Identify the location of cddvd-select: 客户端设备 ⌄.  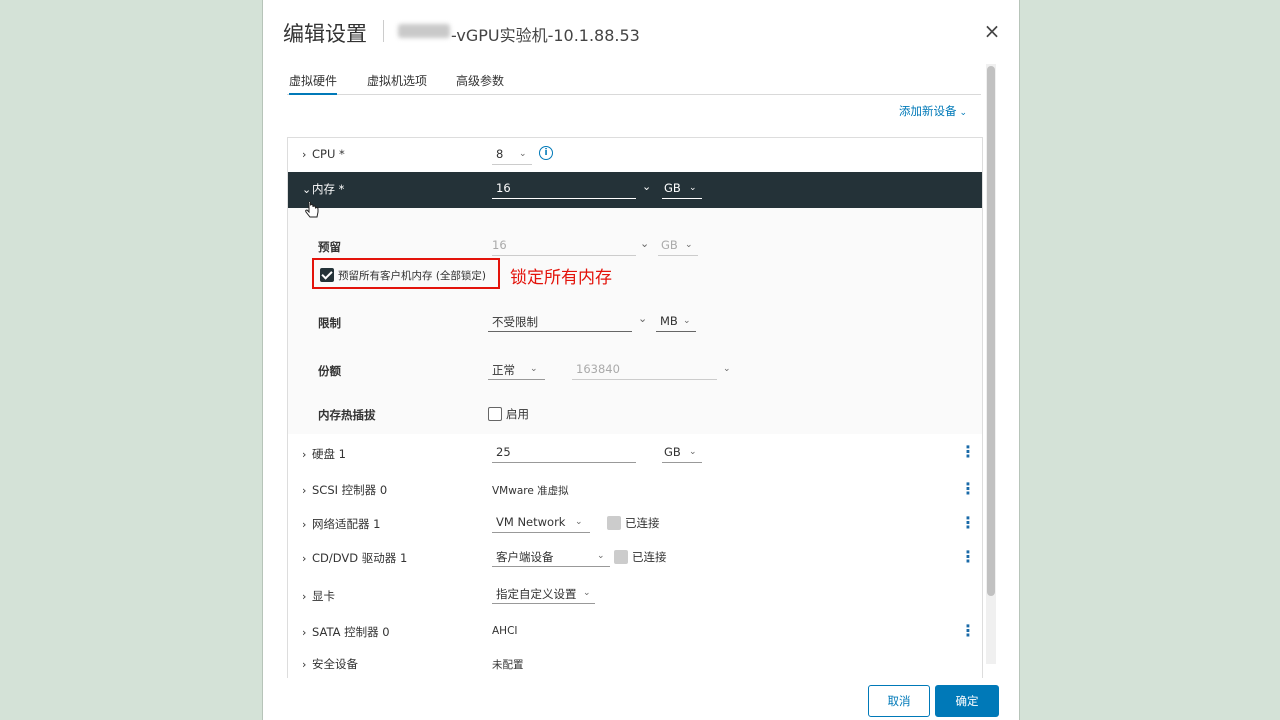
(551, 556).